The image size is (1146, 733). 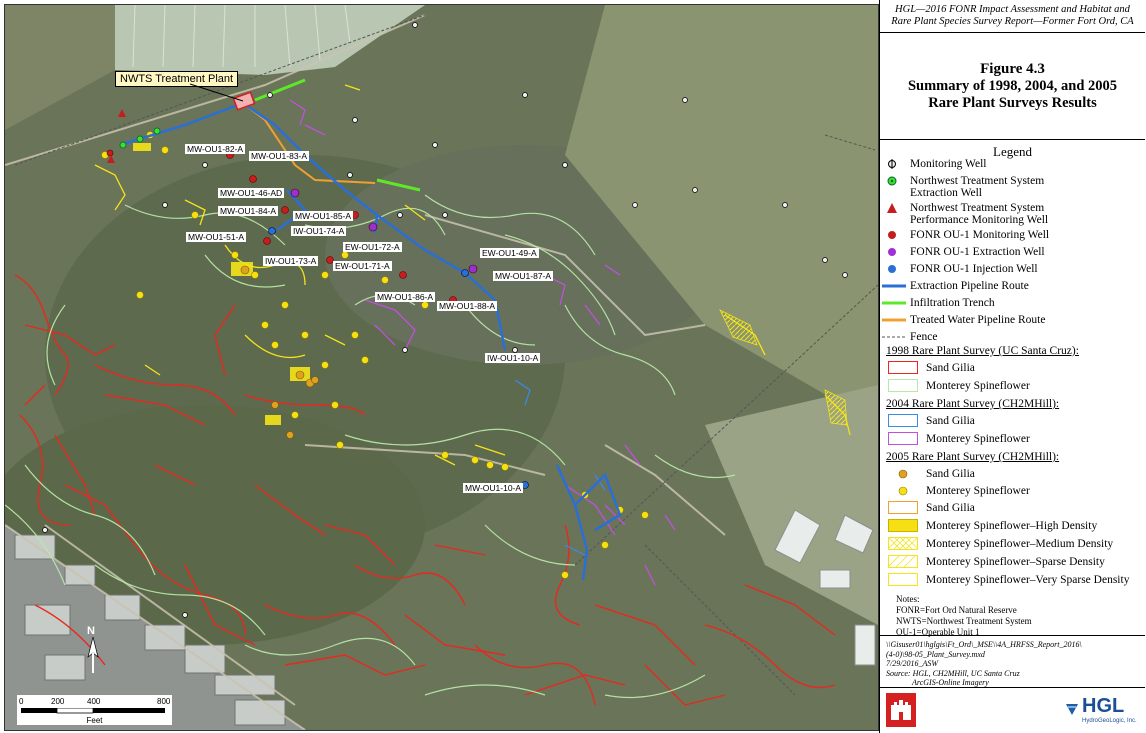 What do you see at coordinates (1028, 580) in the screenshot?
I see `legend-label: Monterey Spineflower–Very Sparse Density` at bounding box center [1028, 580].